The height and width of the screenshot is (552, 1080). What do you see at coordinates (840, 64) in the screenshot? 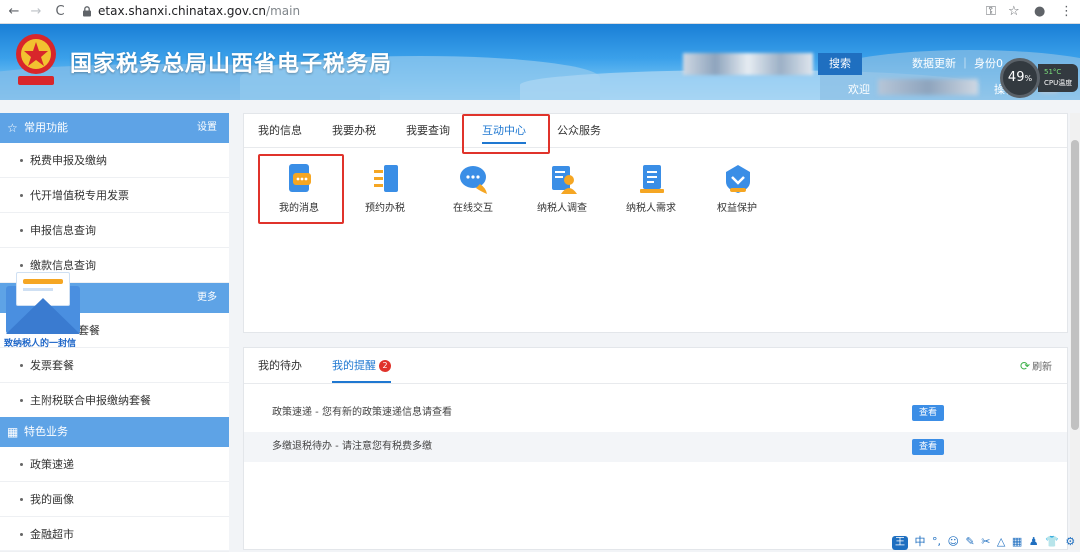
I see `search-button: 搜索` at bounding box center [840, 64].